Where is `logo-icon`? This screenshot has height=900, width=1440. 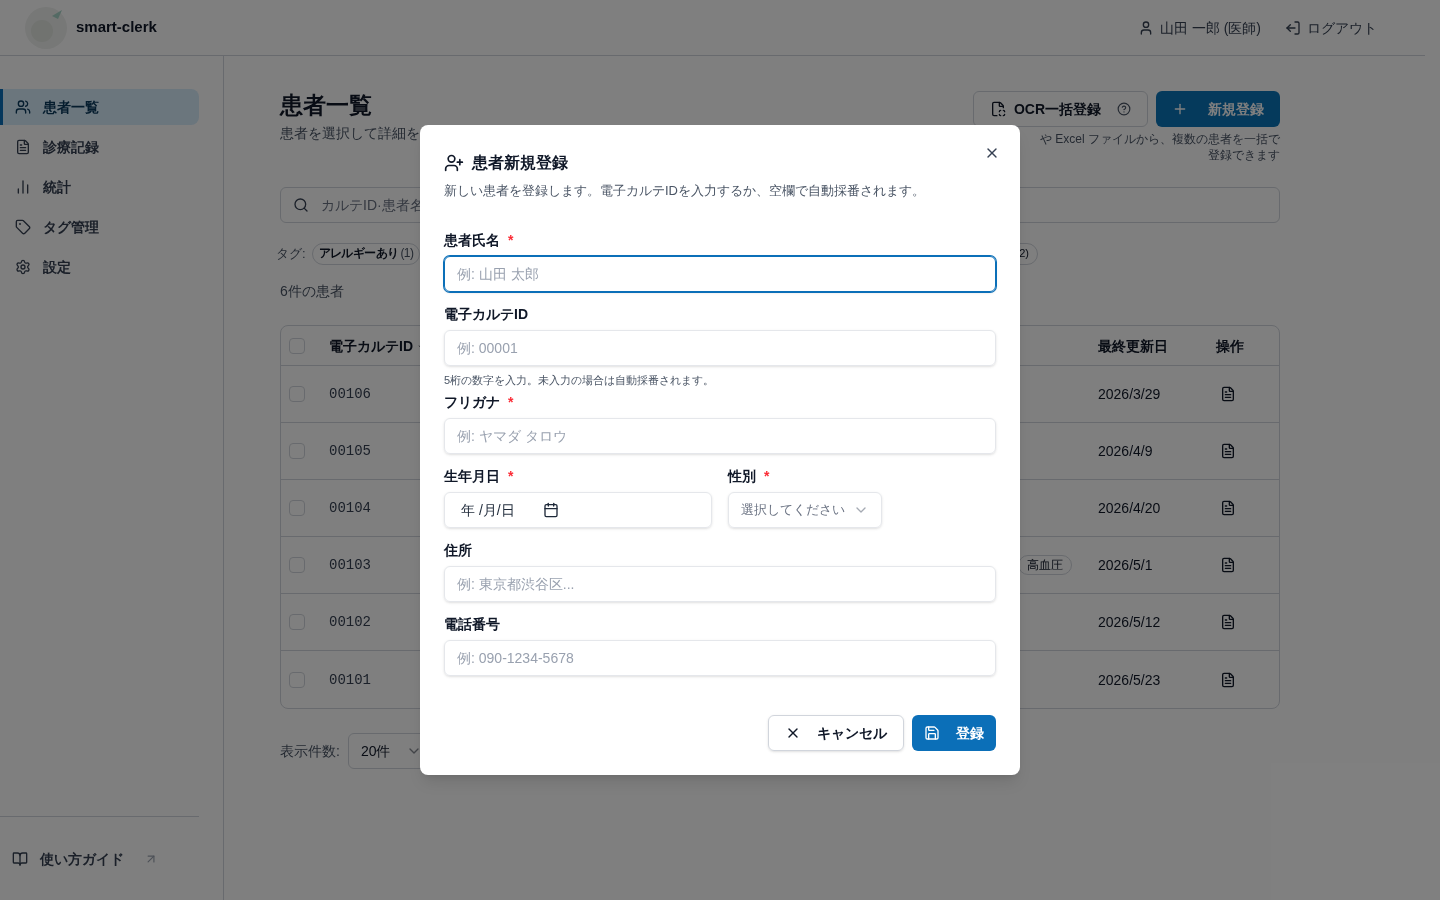 logo-icon is located at coordinates (46, 27).